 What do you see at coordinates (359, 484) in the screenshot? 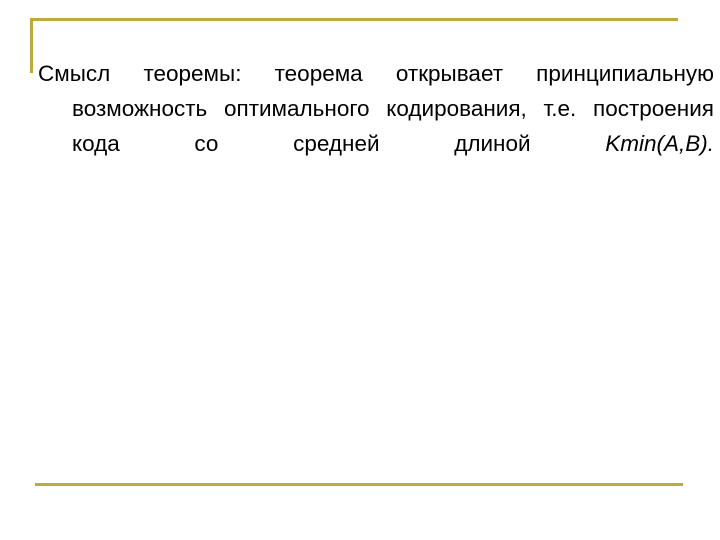
I see `bottom-horizontal-rule` at bounding box center [359, 484].